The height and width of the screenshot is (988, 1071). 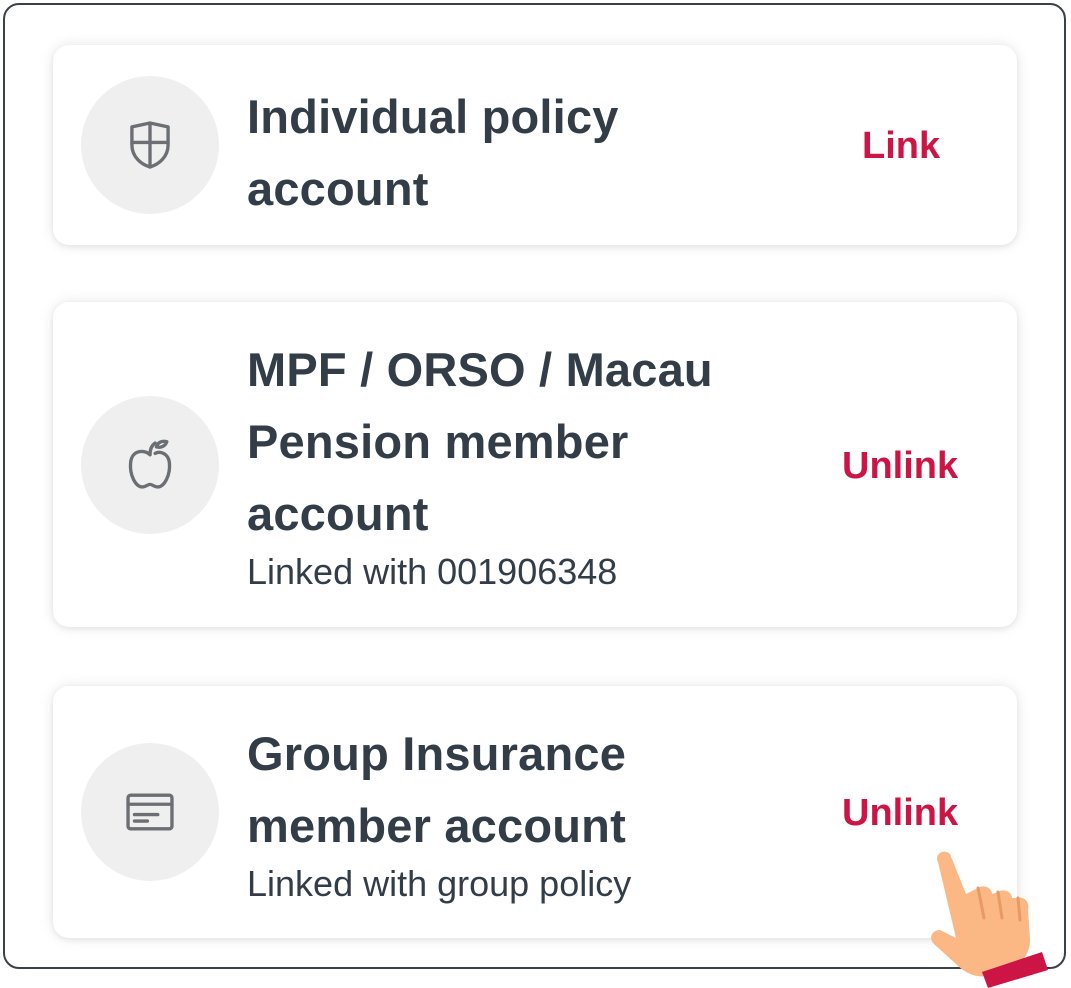 I want to click on account-linked-status: Linked with 001906348, so click(x=432, y=571).